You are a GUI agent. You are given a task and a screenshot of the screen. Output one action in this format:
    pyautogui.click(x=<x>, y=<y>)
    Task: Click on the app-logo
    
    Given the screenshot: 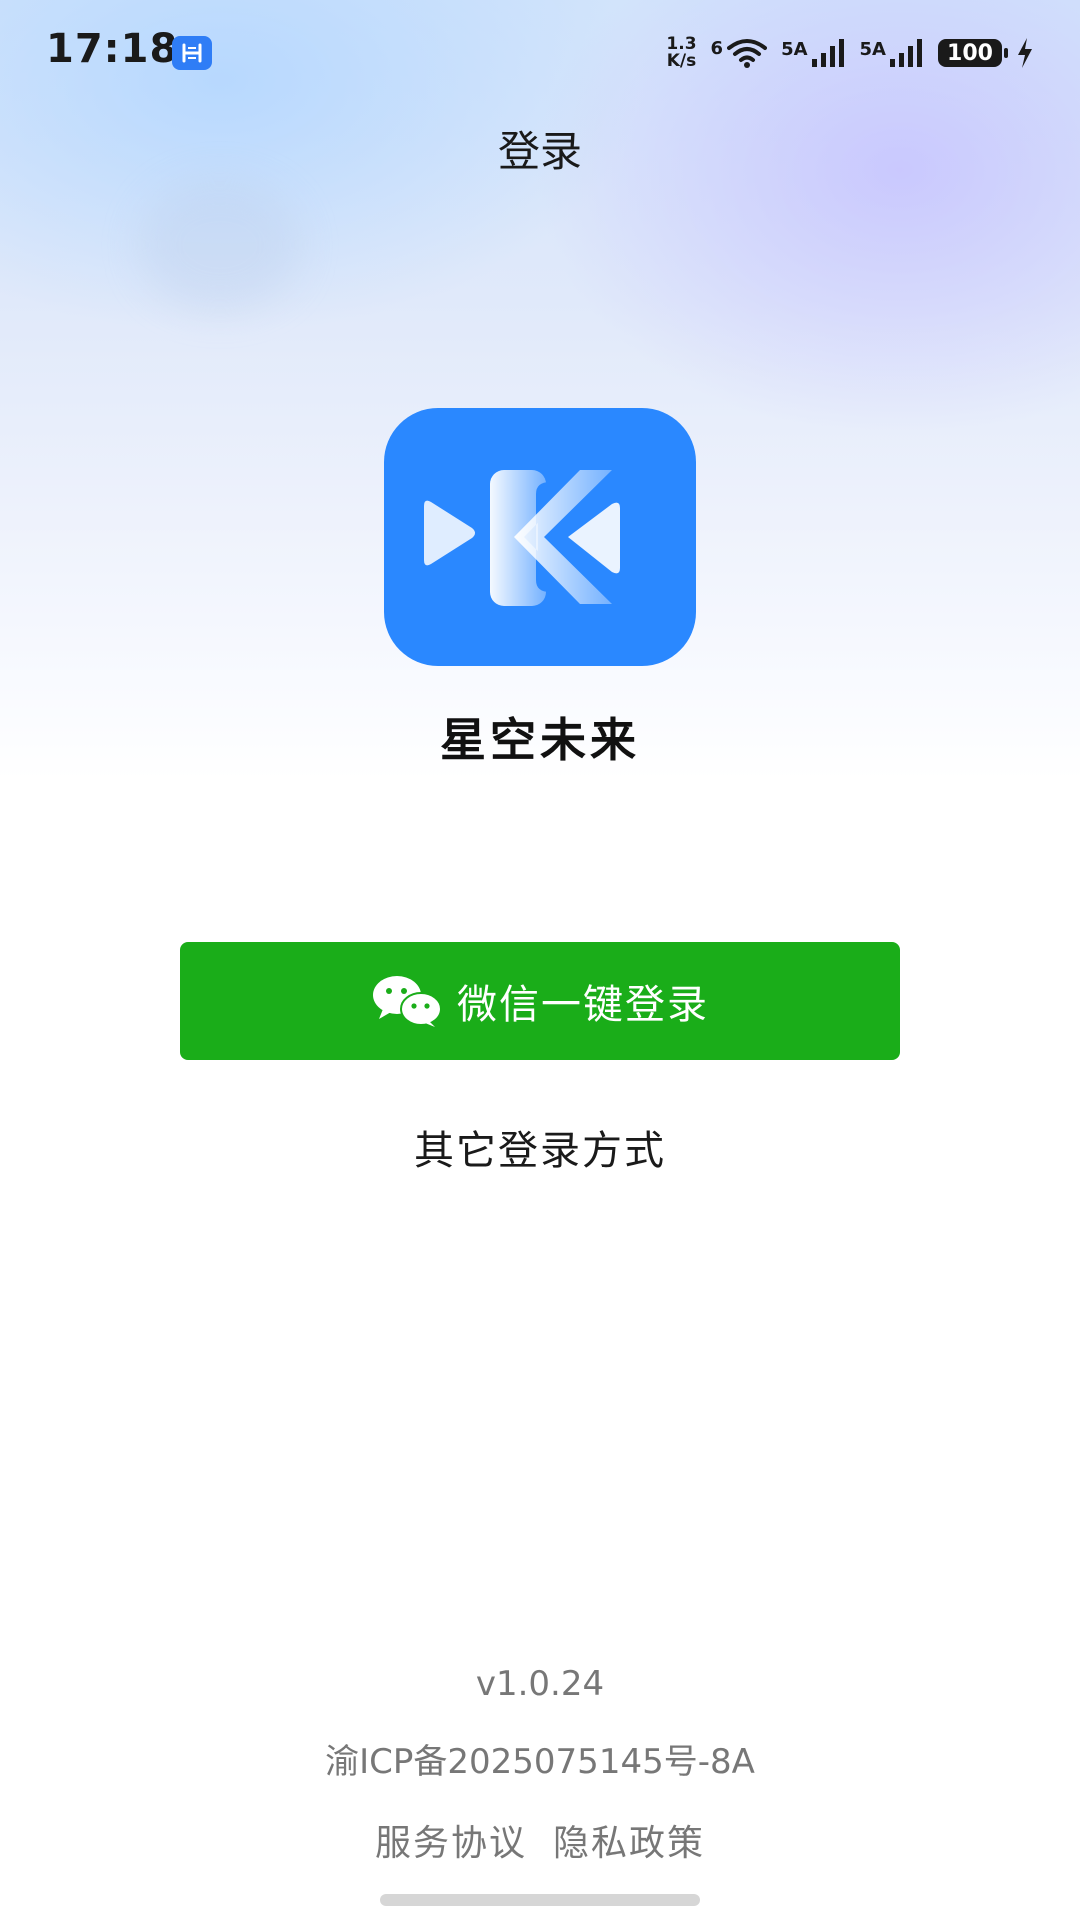 What is the action you would take?
    pyautogui.click(x=540, y=537)
    